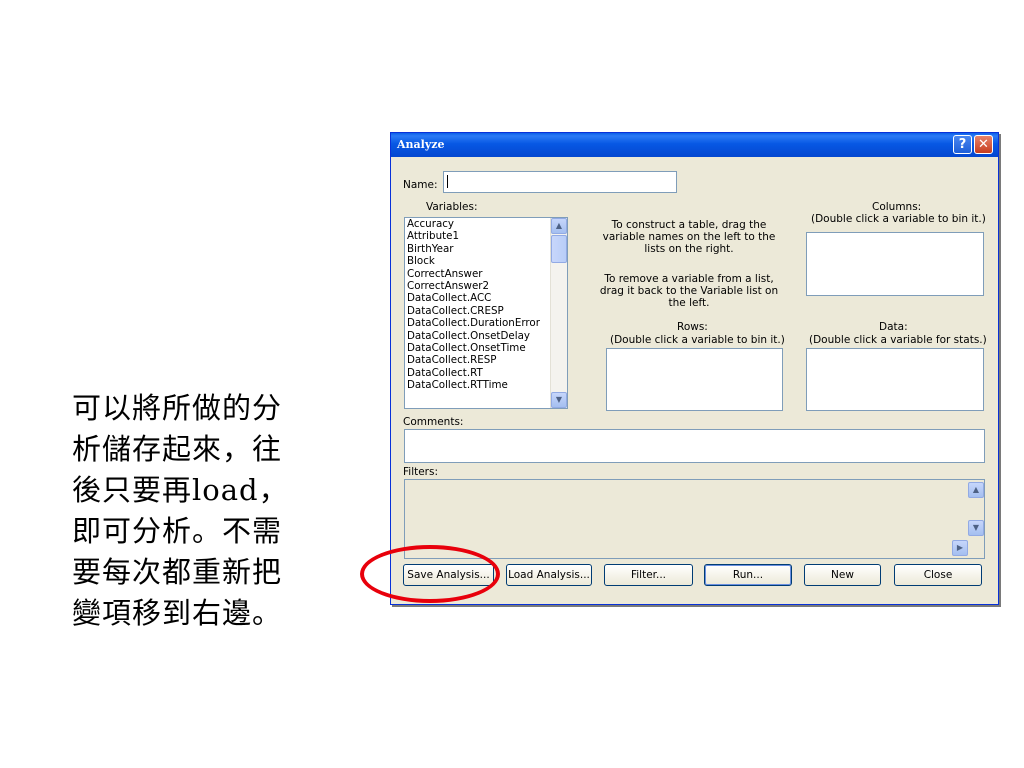 Image resolution: width=1024 pixels, height=768 pixels. I want to click on columns-list, so click(895, 264).